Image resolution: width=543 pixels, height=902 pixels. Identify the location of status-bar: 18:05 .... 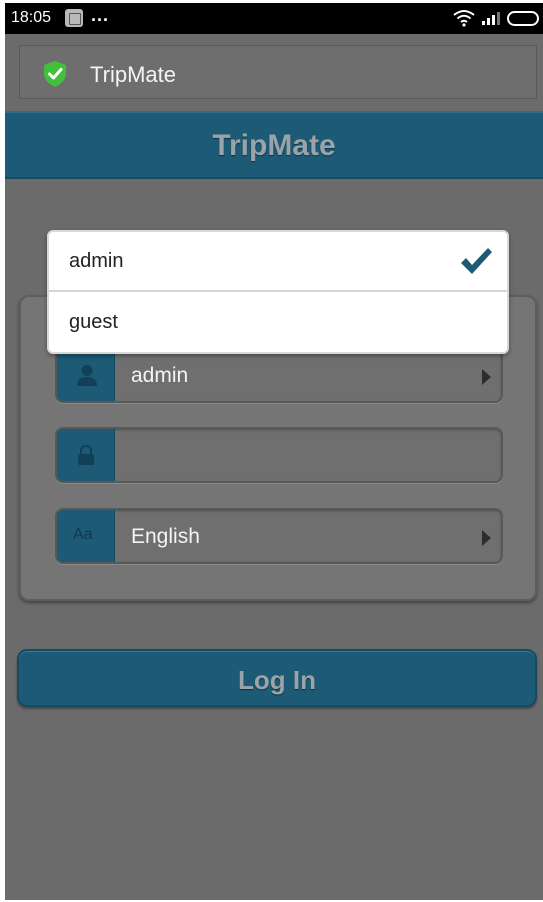
(274, 18).